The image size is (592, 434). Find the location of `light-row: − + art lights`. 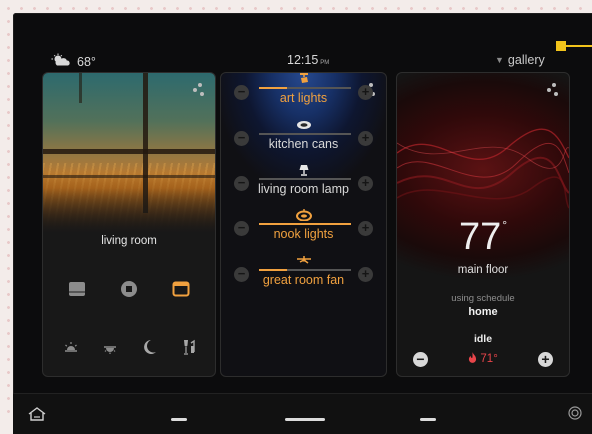

light-row: − + art lights is located at coordinates (303, 94).